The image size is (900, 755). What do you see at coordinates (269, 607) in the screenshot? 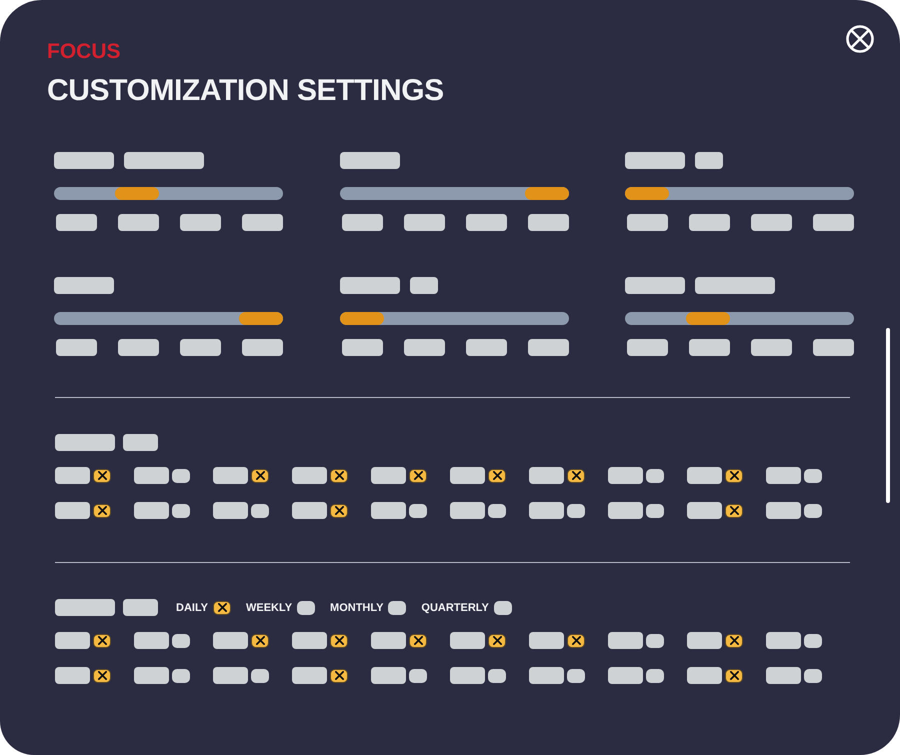
I see `checkbox-label: WEEKLY` at bounding box center [269, 607].